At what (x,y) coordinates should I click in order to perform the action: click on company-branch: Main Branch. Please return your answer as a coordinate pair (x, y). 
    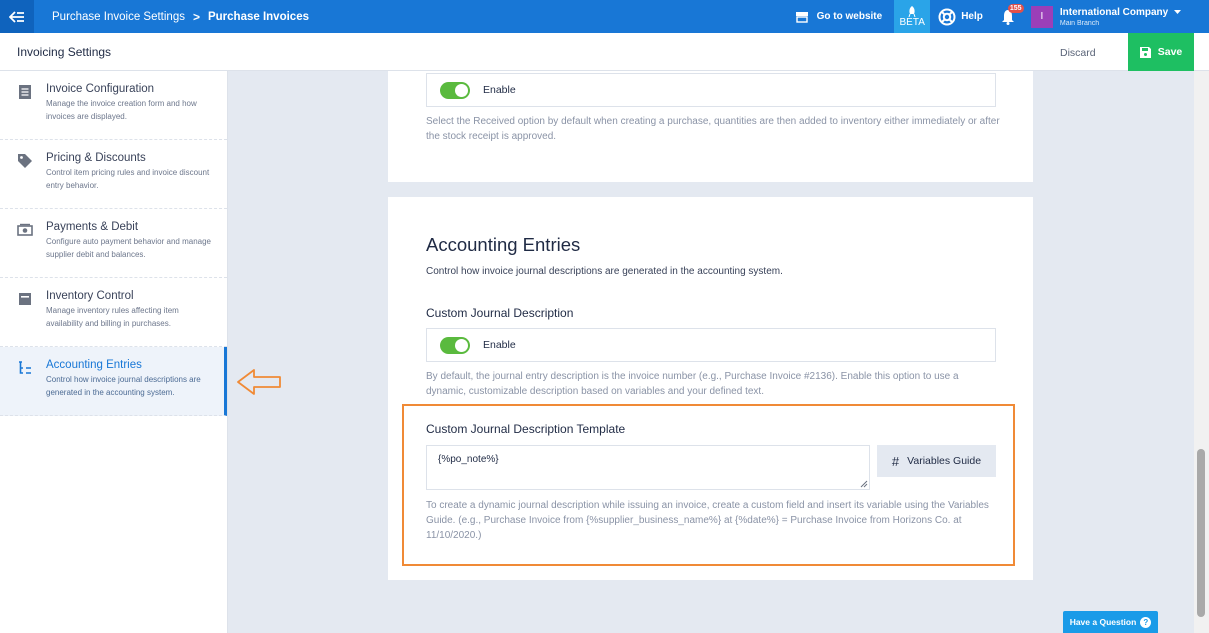
    Looking at the image, I should click on (1079, 23).